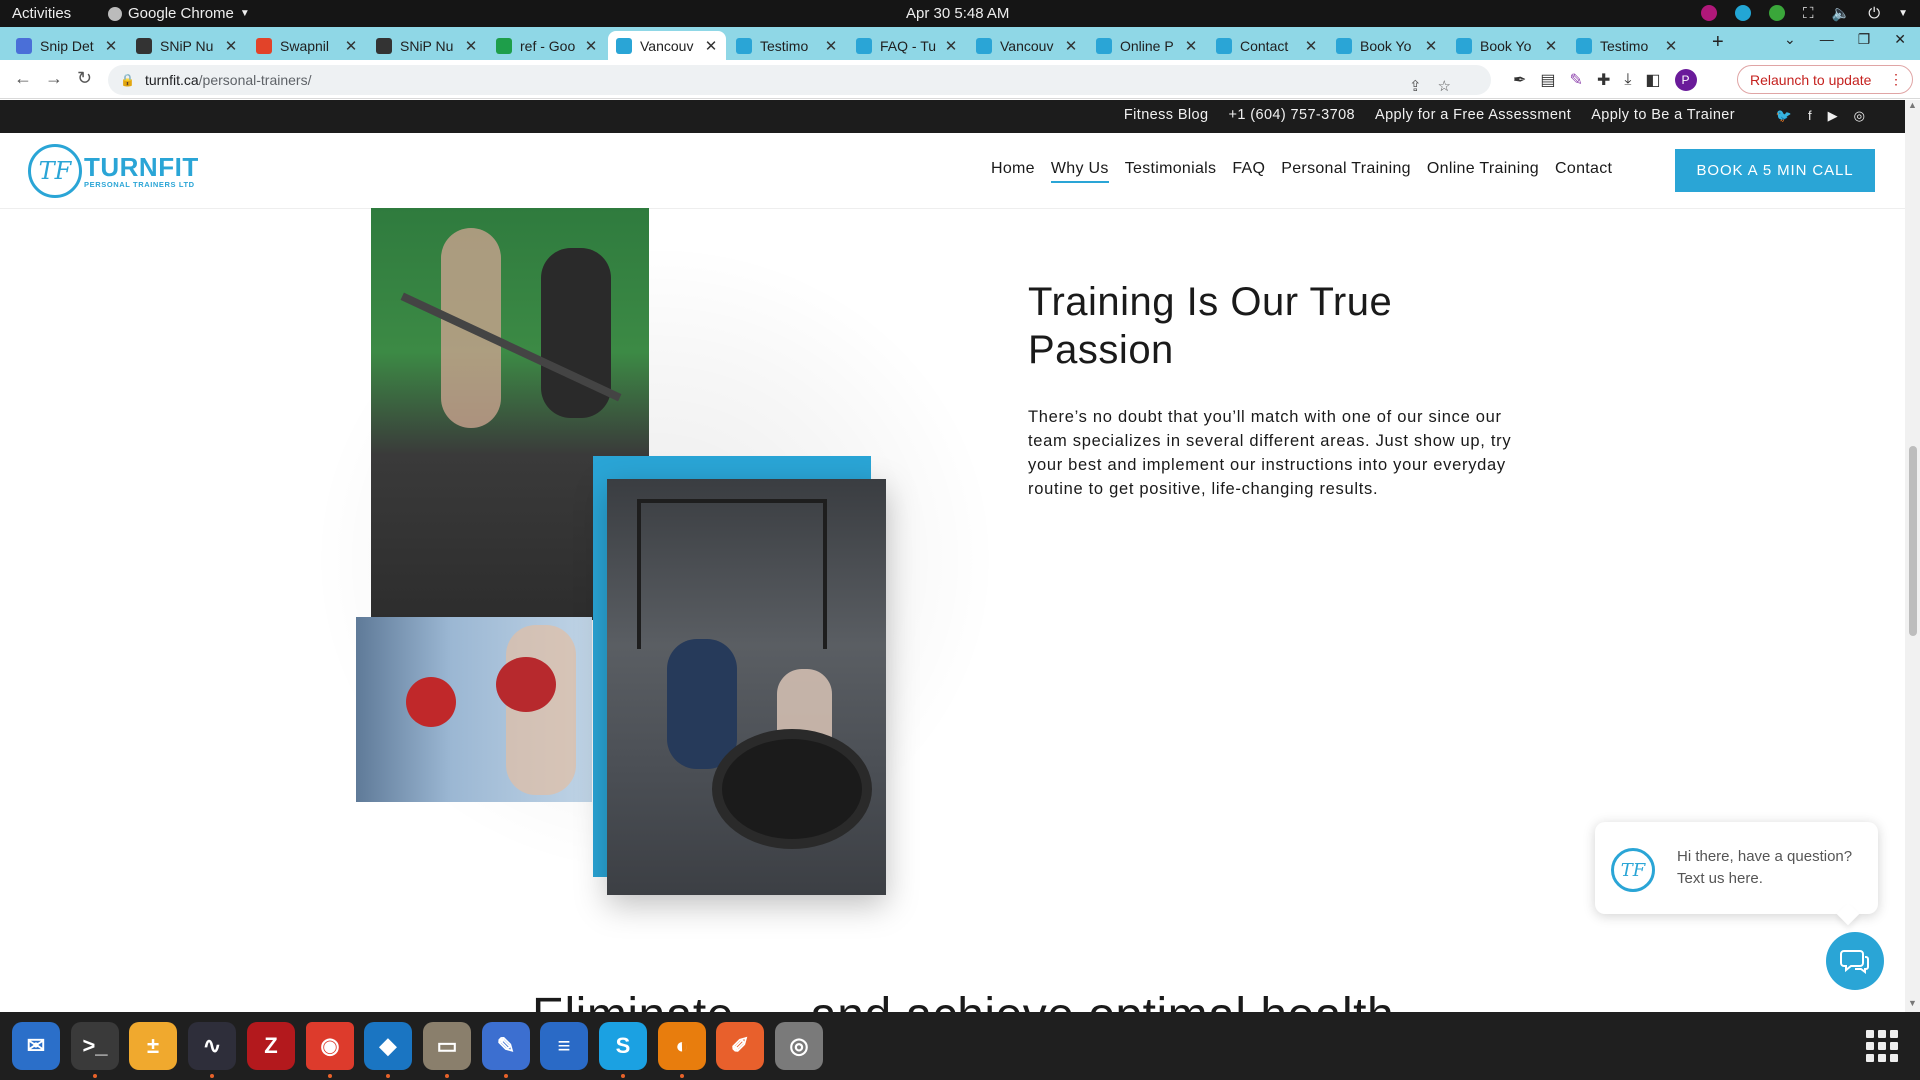  I want to click on close-window-icon: ✕, so click(1900, 39).